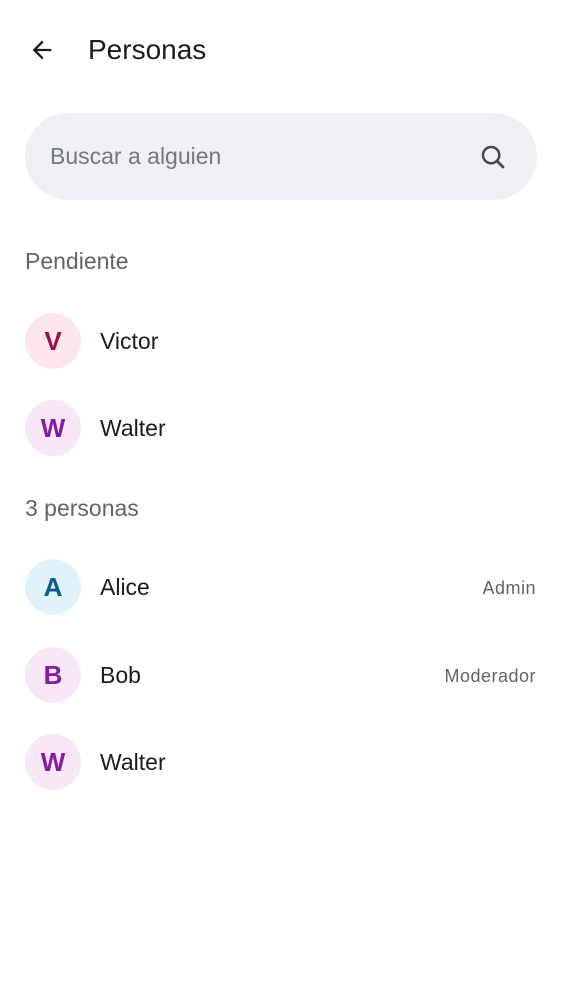  What do you see at coordinates (281, 762) in the screenshot?
I see `member-person-row: W Walter` at bounding box center [281, 762].